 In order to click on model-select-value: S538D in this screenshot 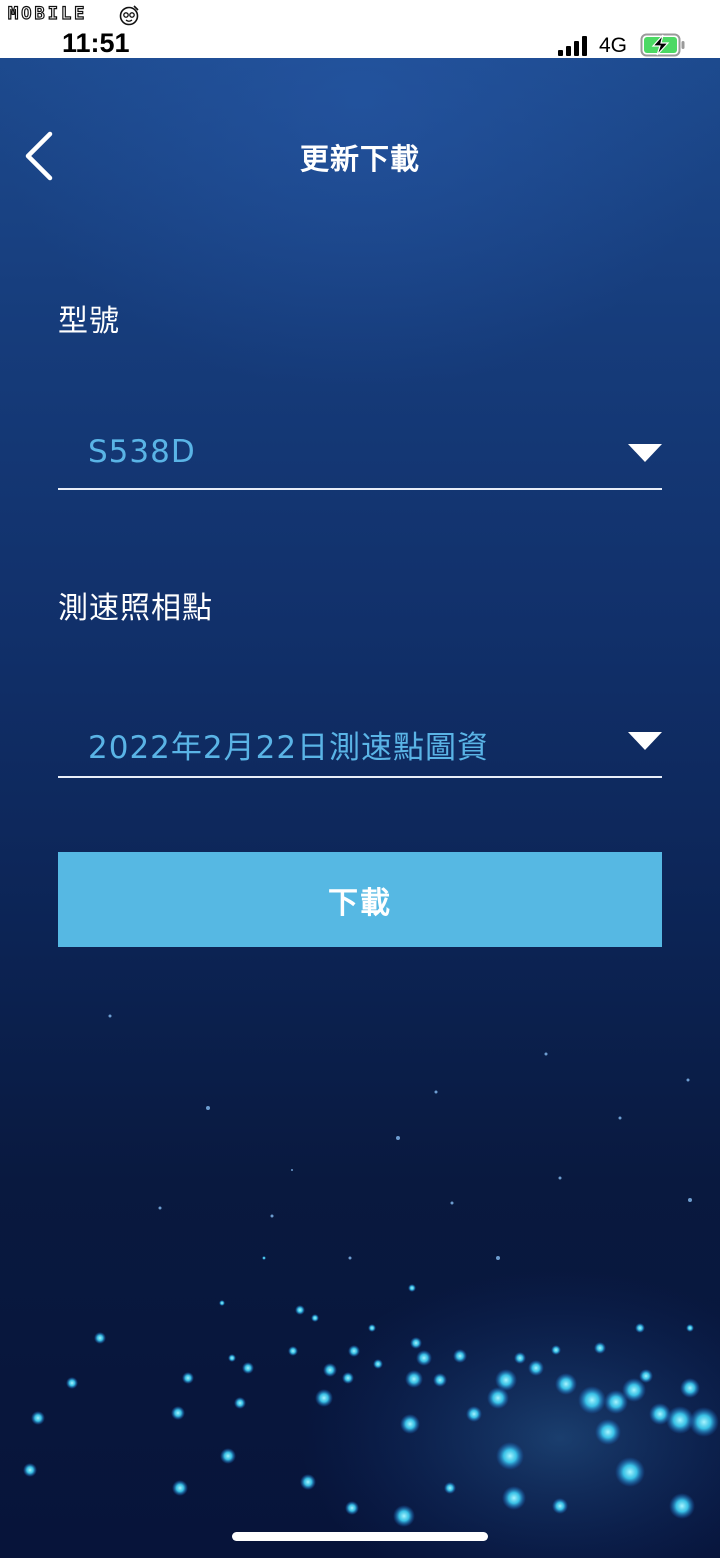, I will do `click(142, 452)`.